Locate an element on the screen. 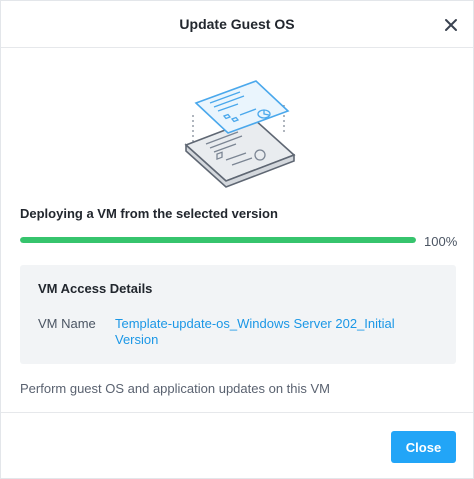  vm-name-label: VM Name is located at coordinates (67, 323).